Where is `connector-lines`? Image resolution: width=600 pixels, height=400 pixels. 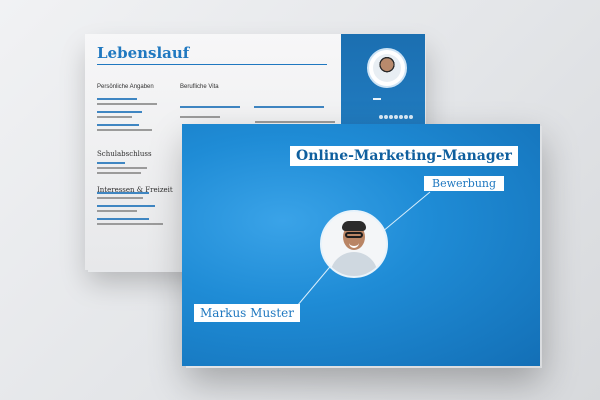 connector-lines is located at coordinates (361, 252).